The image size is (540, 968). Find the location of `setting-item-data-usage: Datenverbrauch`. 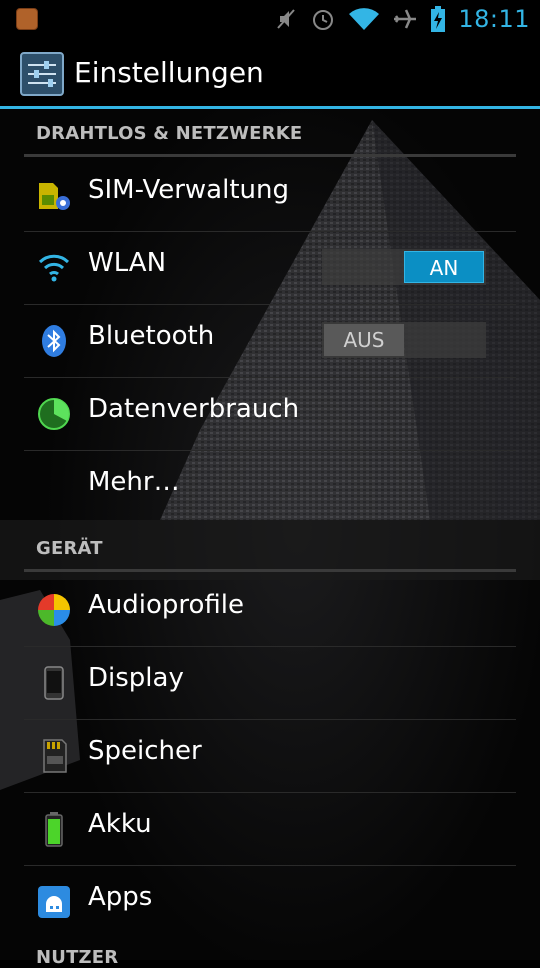

setting-item-data-usage: Datenverbrauch is located at coordinates (270, 414).